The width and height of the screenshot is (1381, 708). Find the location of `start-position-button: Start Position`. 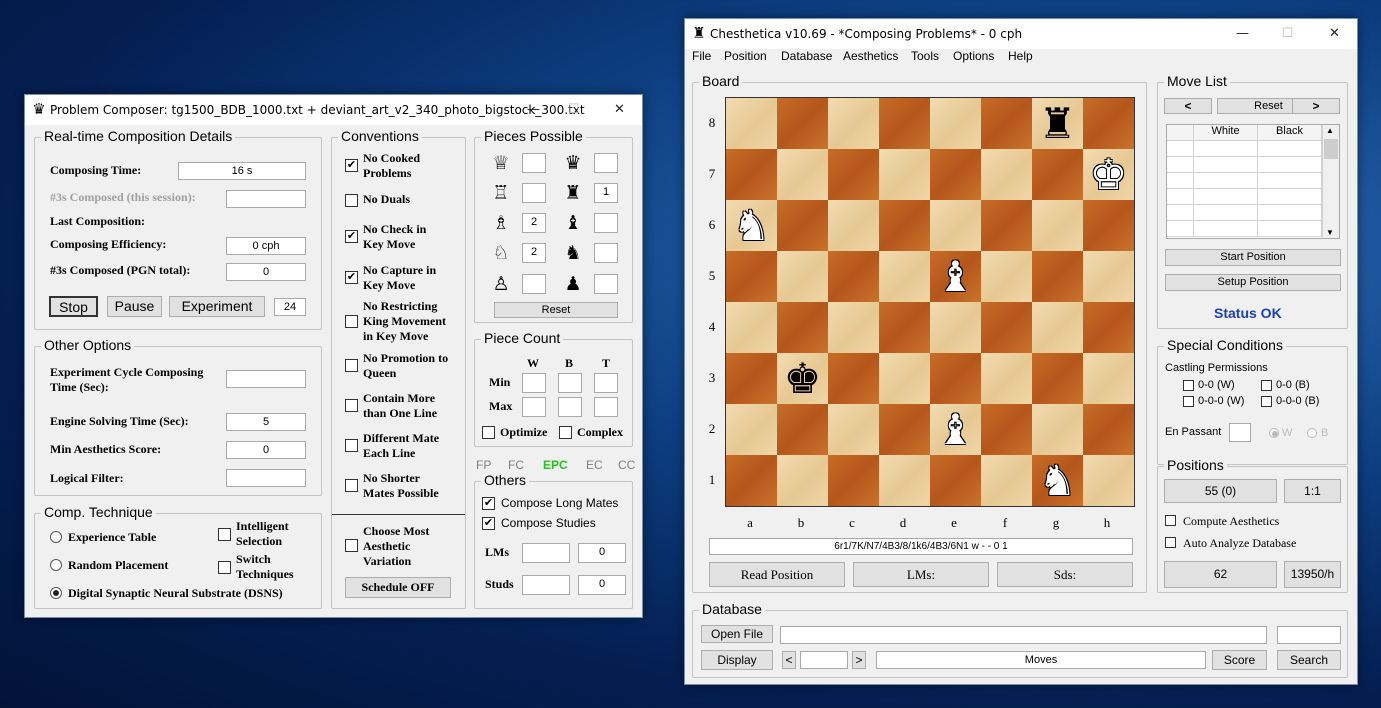

start-position-button: Start Position is located at coordinates (1253, 257).